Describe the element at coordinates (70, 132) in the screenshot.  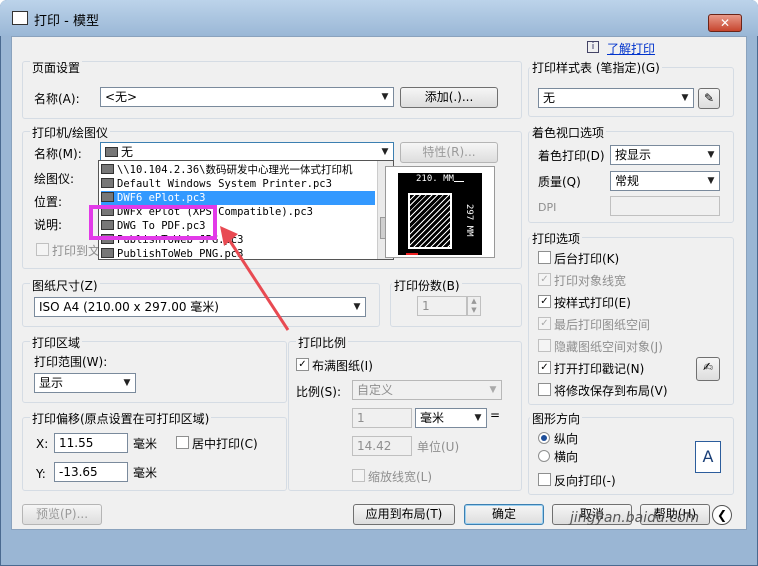
I see `printer-title: 打印机/绘图仪` at that location.